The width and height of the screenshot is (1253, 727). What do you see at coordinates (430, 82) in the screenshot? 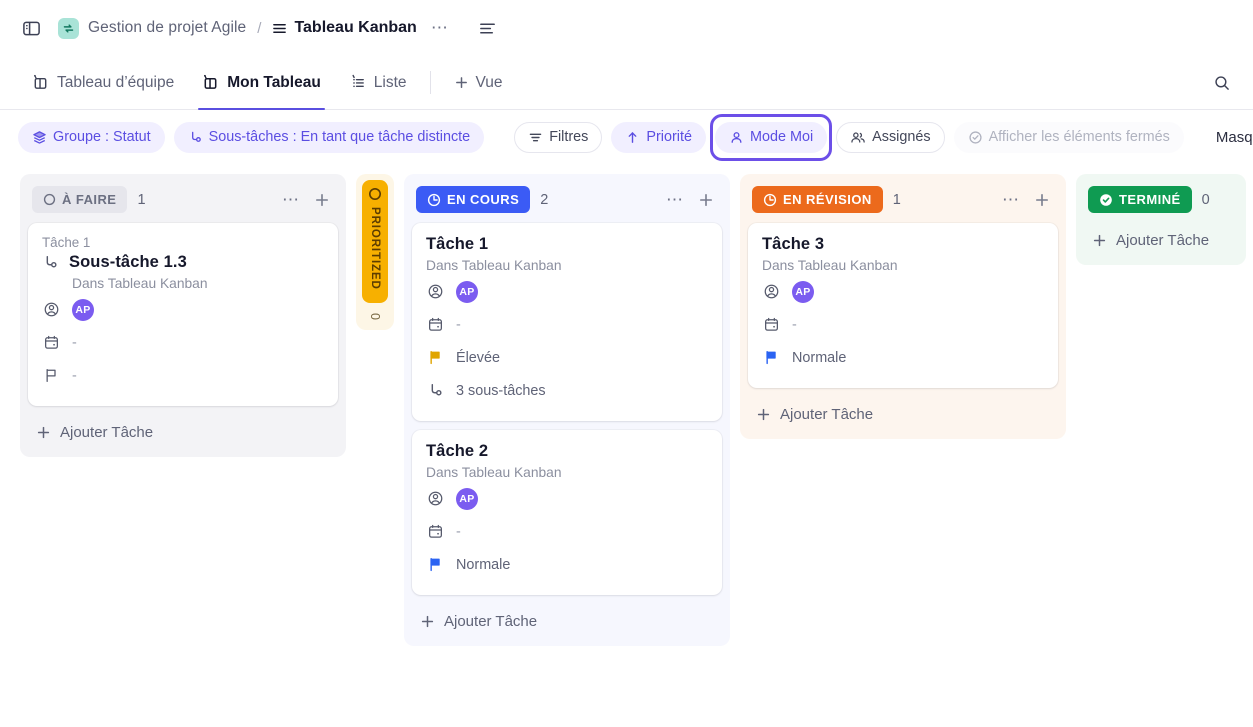
I see `tabs-divider` at bounding box center [430, 82].